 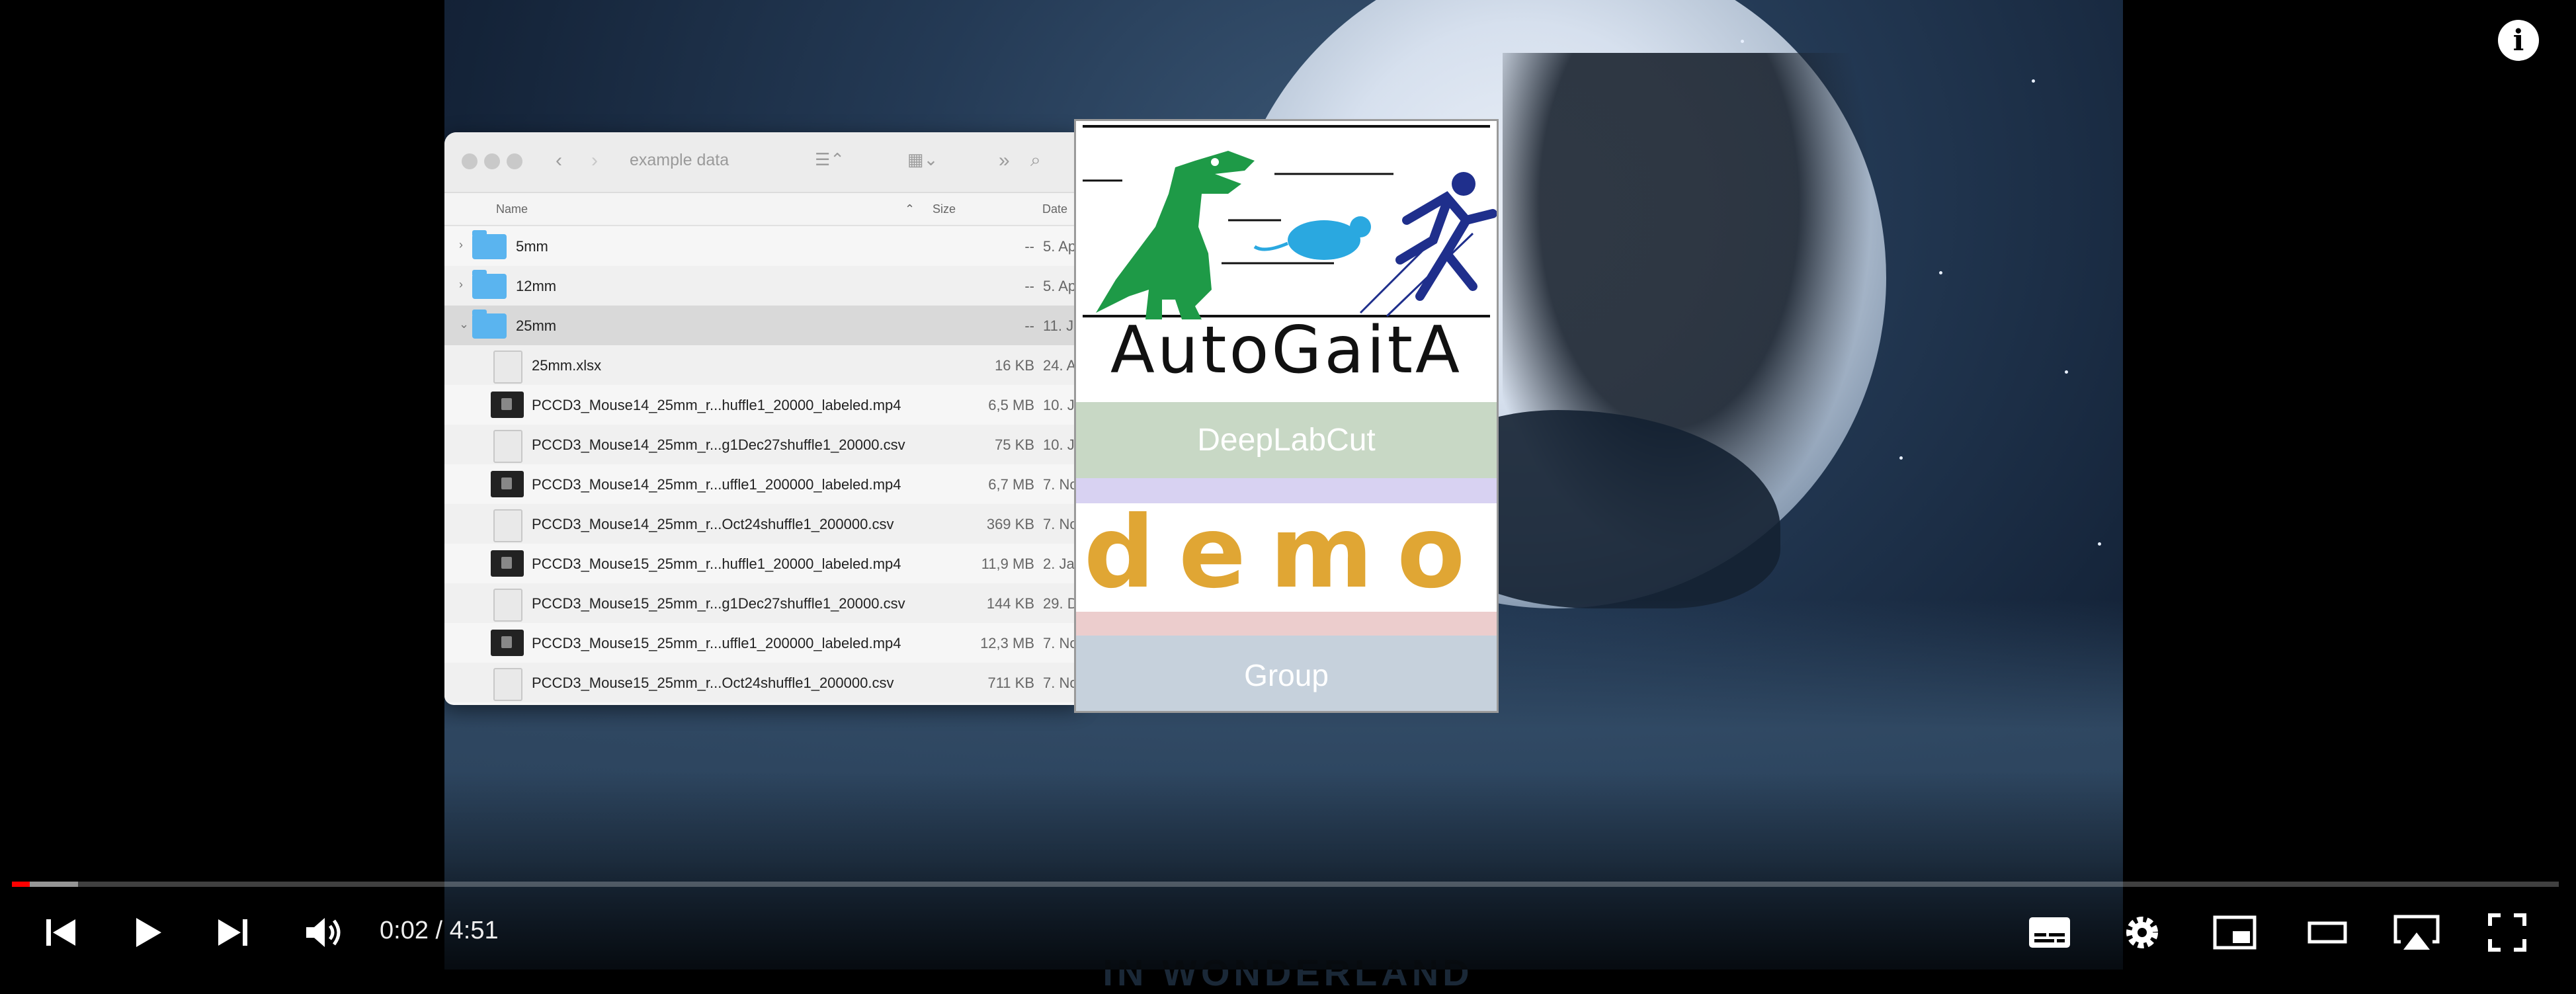 What do you see at coordinates (2327, 933) in the screenshot?
I see `theater-mode-button` at bounding box center [2327, 933].